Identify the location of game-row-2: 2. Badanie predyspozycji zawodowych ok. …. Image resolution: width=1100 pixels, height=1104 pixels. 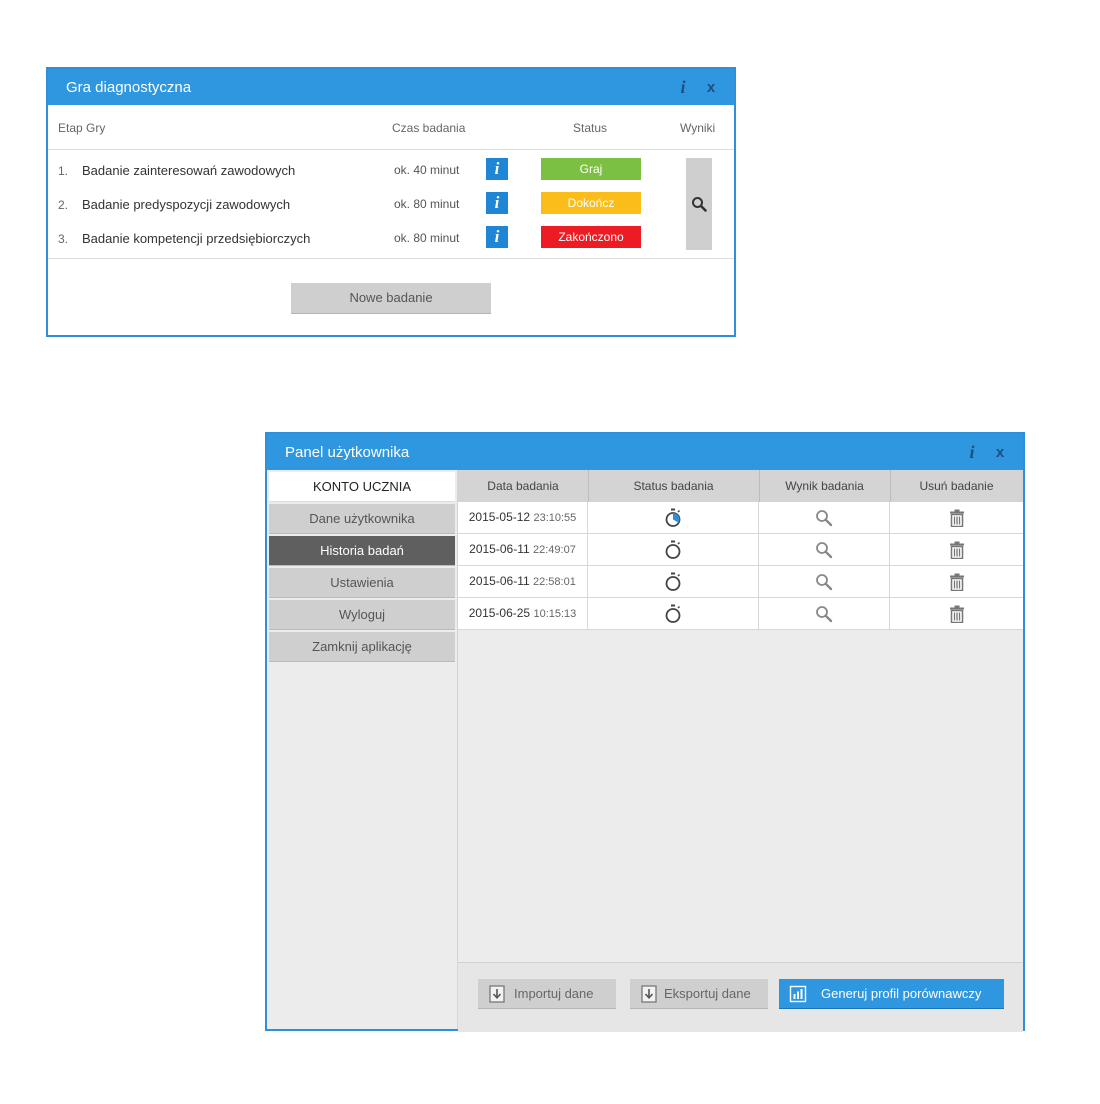
(391, 205).